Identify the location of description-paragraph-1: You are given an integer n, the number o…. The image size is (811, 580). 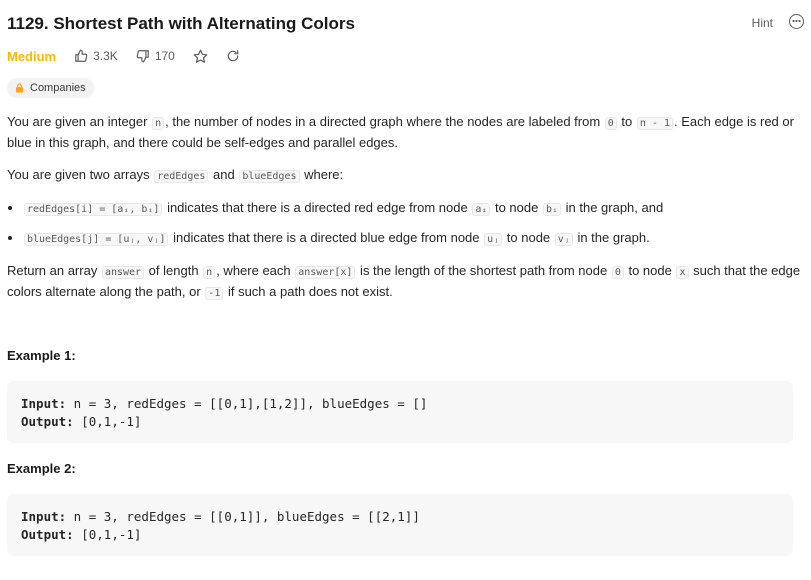
(407, 132).